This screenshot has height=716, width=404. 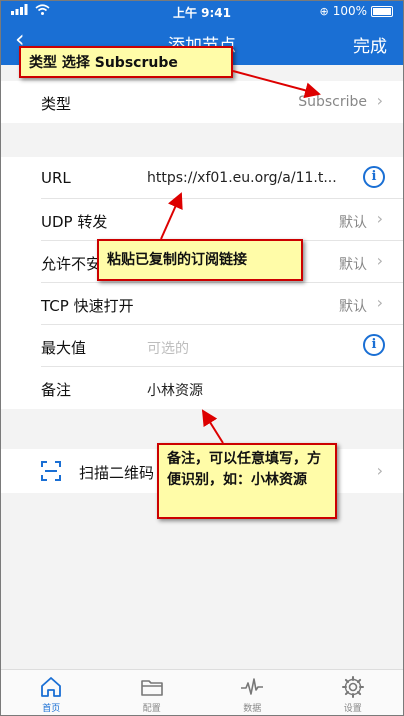 I want to click on insecure-value: 默认, so click(x=353, y=265).